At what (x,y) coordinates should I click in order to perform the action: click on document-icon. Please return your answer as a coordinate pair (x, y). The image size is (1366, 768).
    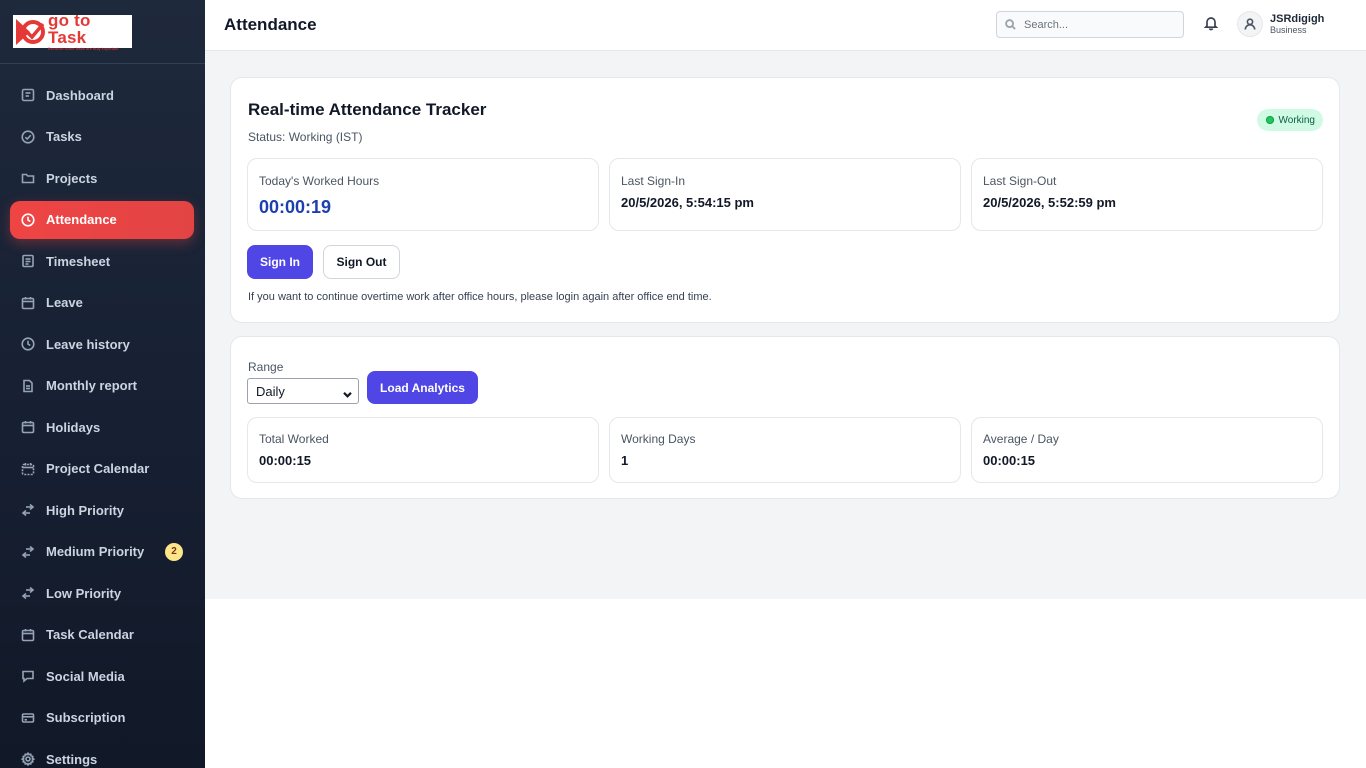
    Looking at the image, I should click on (28, 386).